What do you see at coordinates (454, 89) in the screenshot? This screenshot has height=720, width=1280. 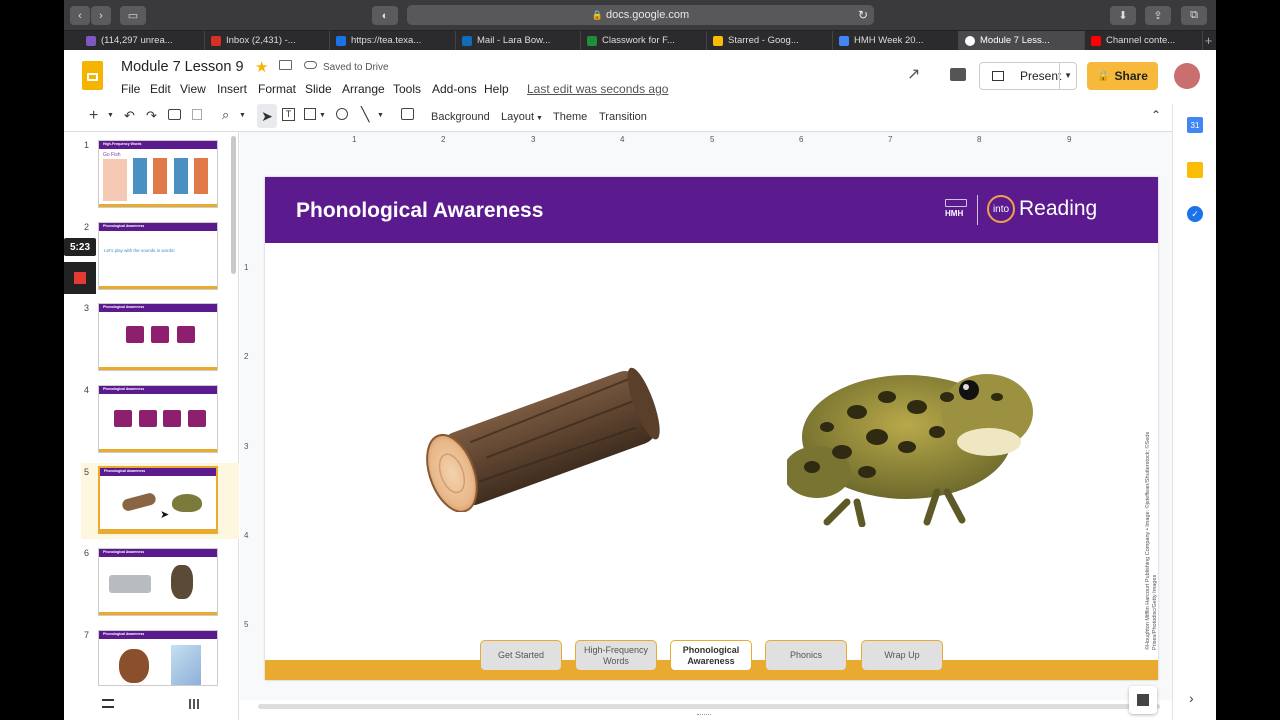 I see `menu-add-ons: Add-ons` at bounding box center [454, 89].